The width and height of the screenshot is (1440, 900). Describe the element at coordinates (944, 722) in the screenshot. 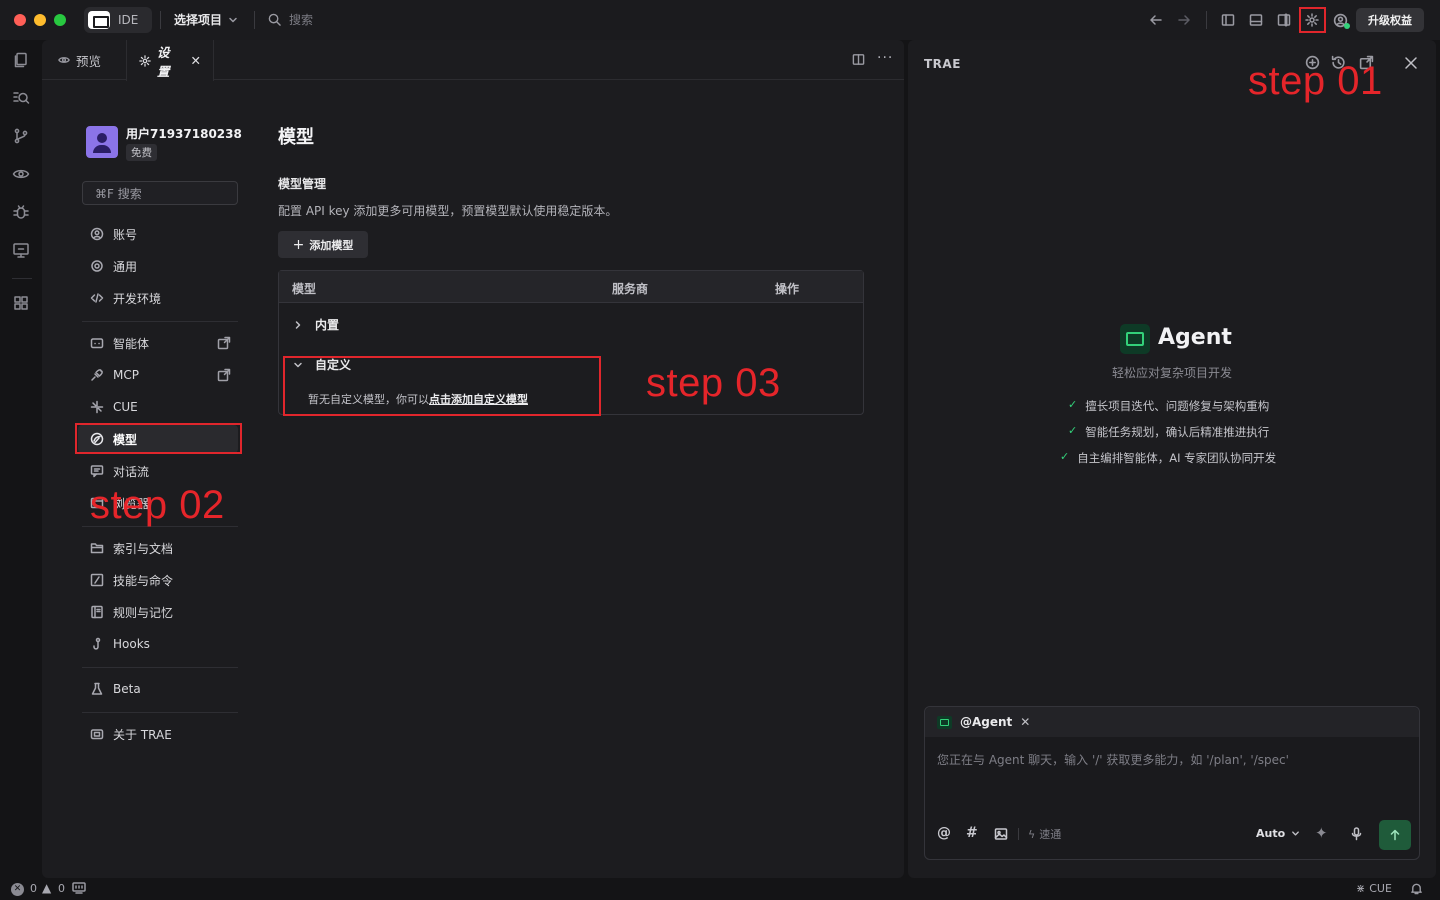

I see `agent-logo-icon` at that location.